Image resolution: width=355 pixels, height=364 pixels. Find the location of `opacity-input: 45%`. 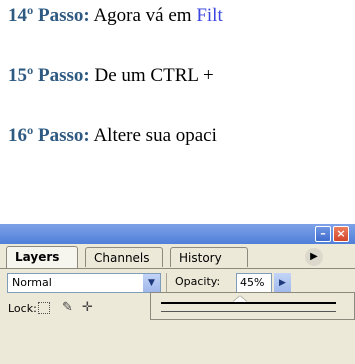

opacity-input: 45% is located at coordinates (254, 283).